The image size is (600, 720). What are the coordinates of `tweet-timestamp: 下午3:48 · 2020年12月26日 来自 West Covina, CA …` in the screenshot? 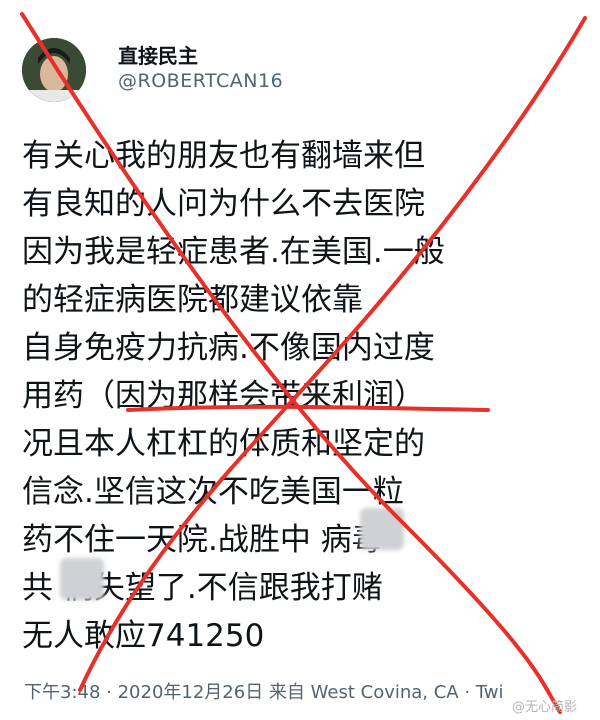 It's located at (264, 691).